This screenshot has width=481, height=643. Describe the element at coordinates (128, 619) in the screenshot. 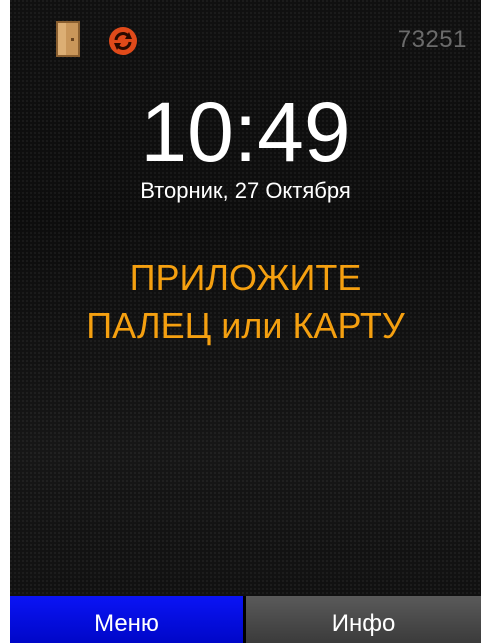

I see `menu-button: Меню` at that location.